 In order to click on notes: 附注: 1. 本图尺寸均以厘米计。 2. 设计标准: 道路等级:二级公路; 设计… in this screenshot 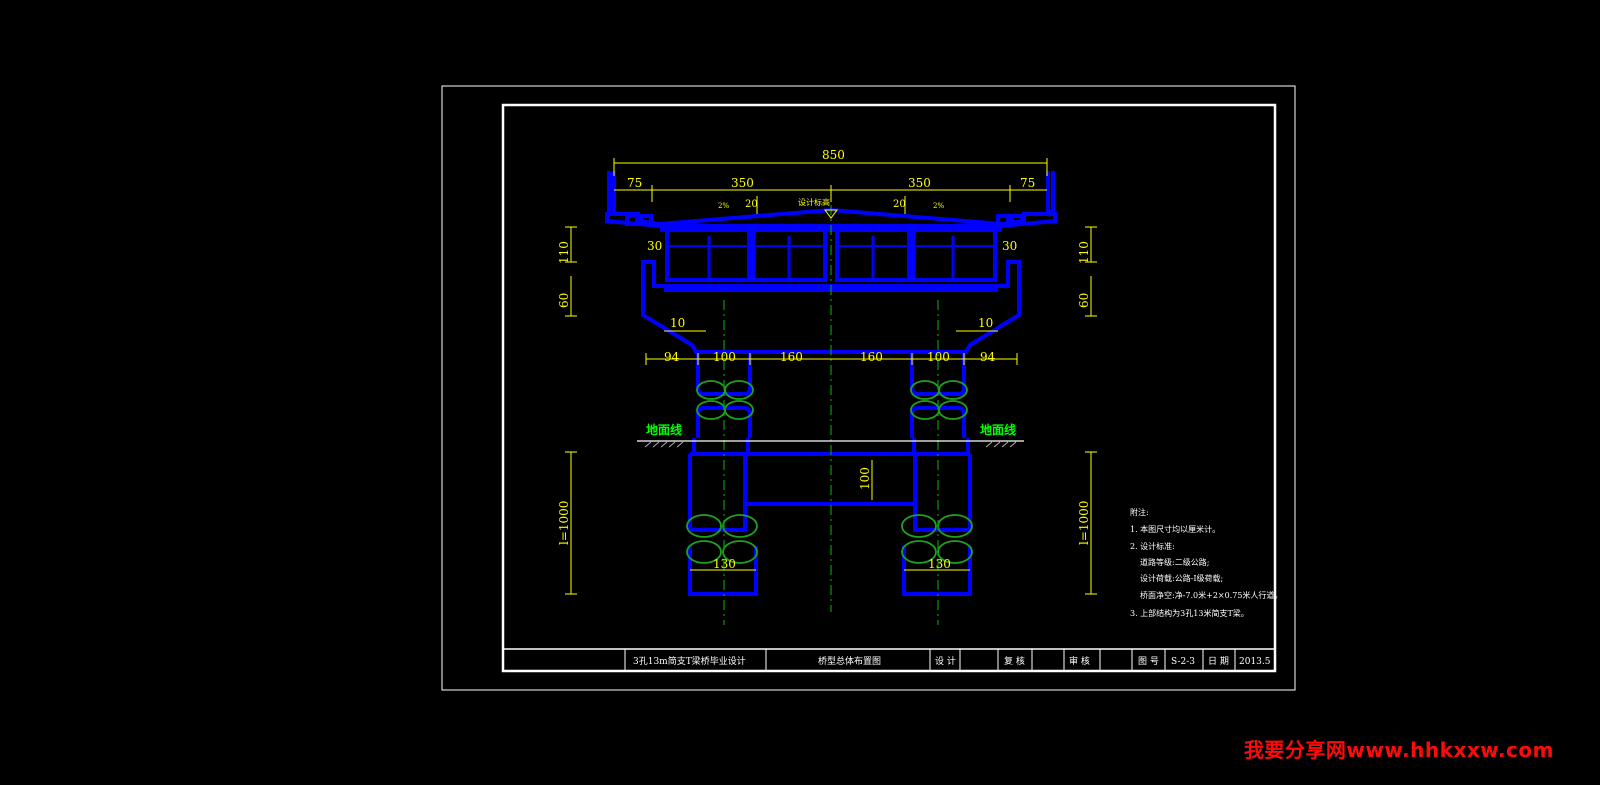, I will do `click(1206, 562)`.